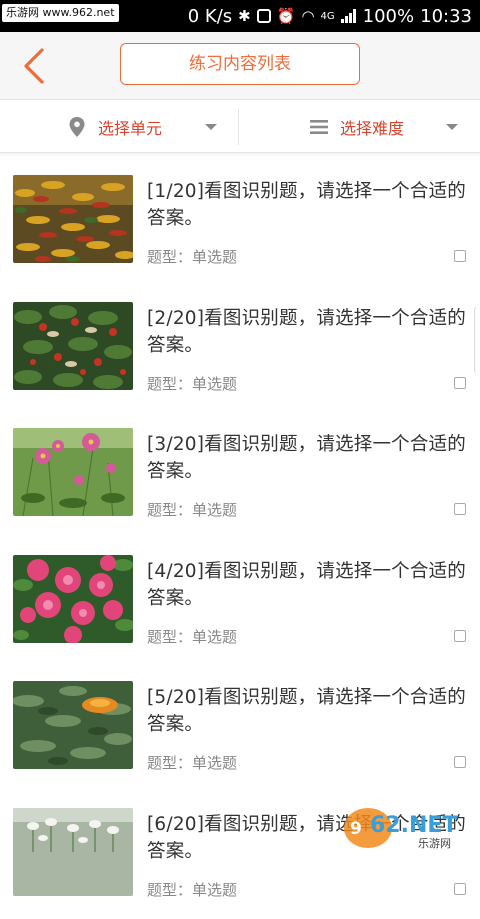 The height and width of the screenshot is (919, 480). What do you see at coordinates (308, 458) in the screenshot?
I see `question-title: [3/20]看图识别题，请选择一个合适的答案。` at bounding box center [308, 458].